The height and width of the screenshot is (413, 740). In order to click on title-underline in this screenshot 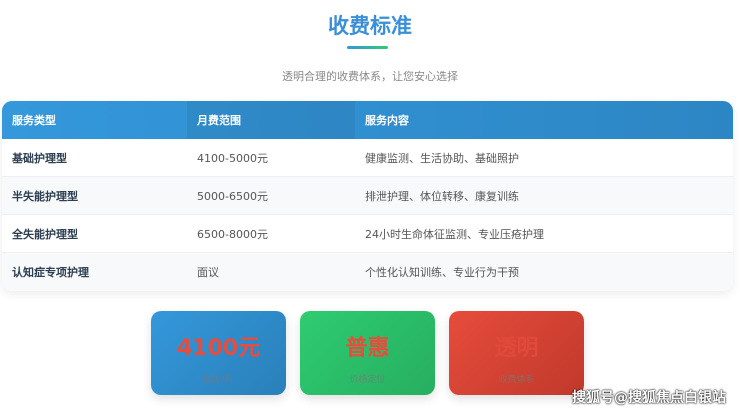, I will do `click(367, 47)`.